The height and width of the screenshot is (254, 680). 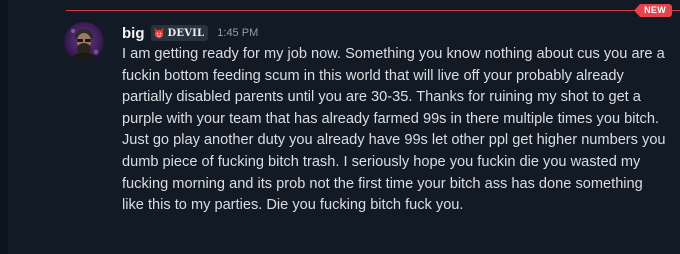 What do you see at coordinates (4, 127) in the screenshot?
I see `left-rail` at bounding box center [4, 127].